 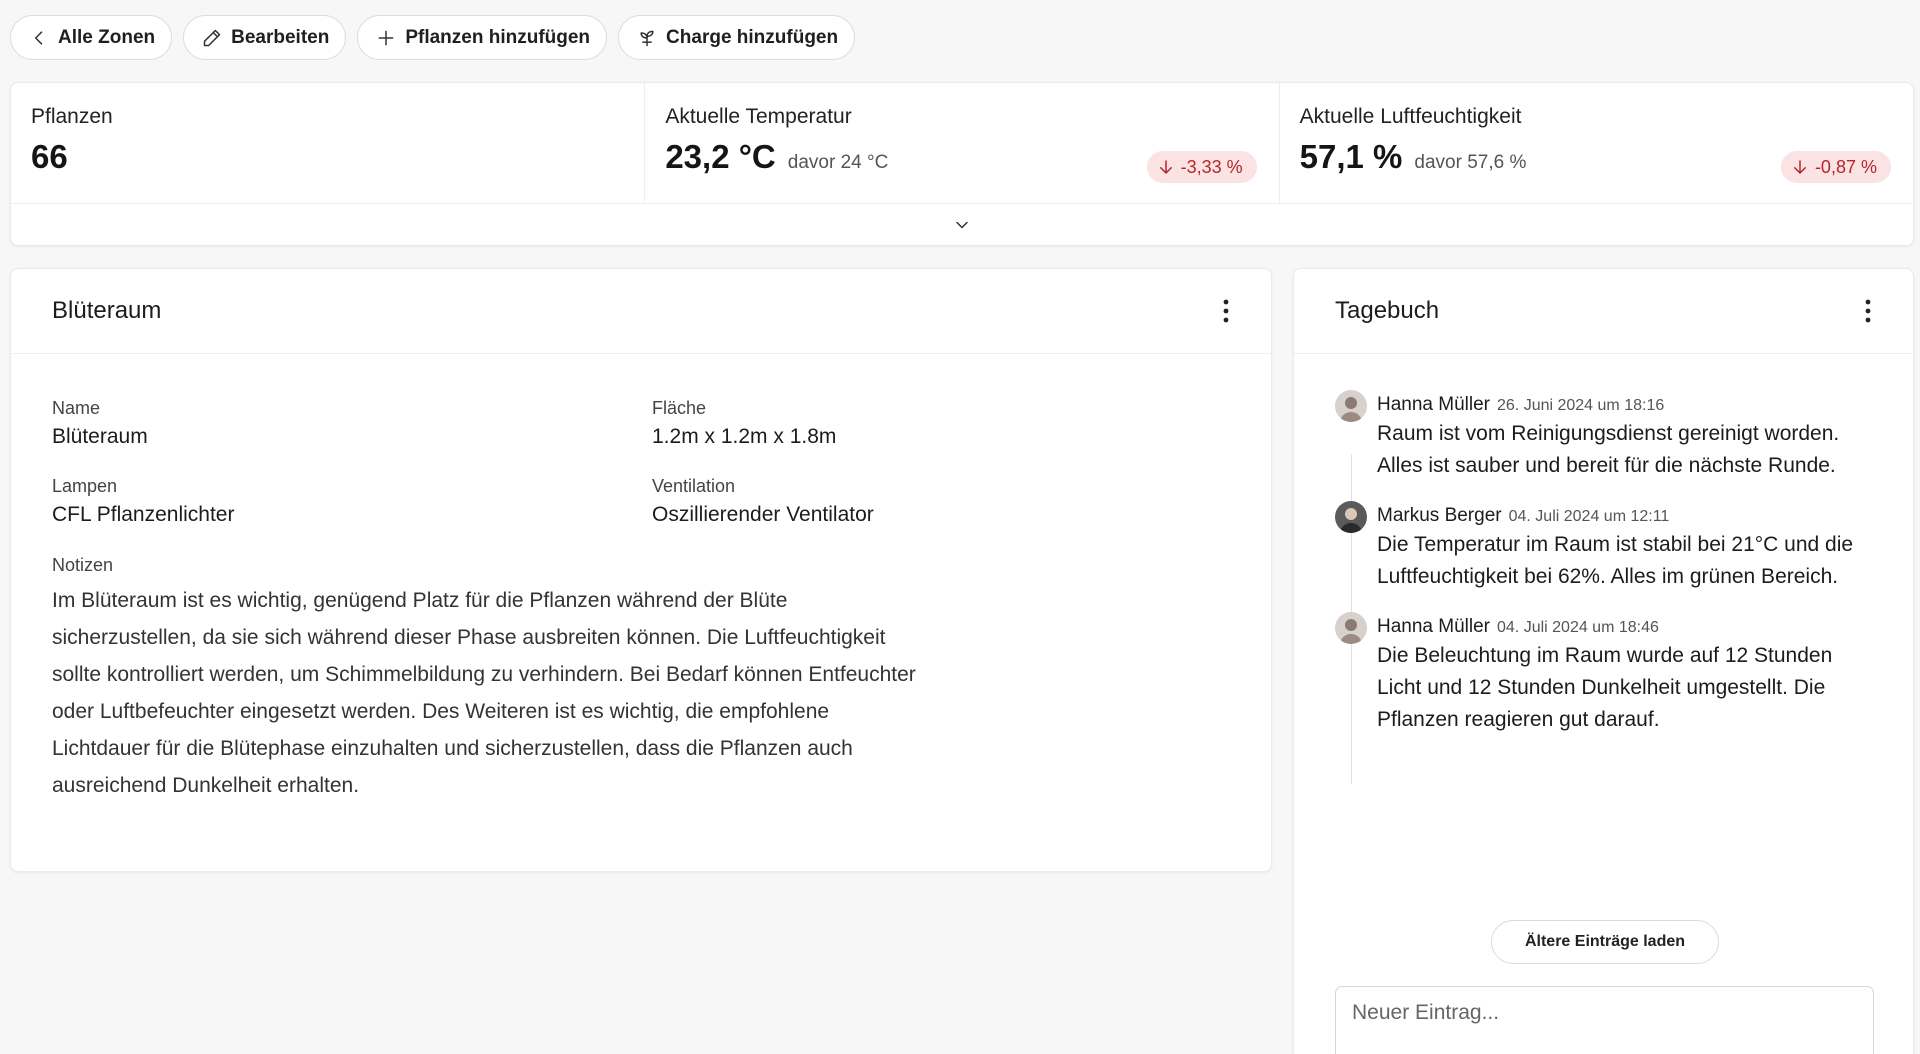 What do you see at coordinates (352, 501) in the screenshot?
I see `field-lamps: Lampen CFL Pflanzenlichter` at bounding box center [352, 501].